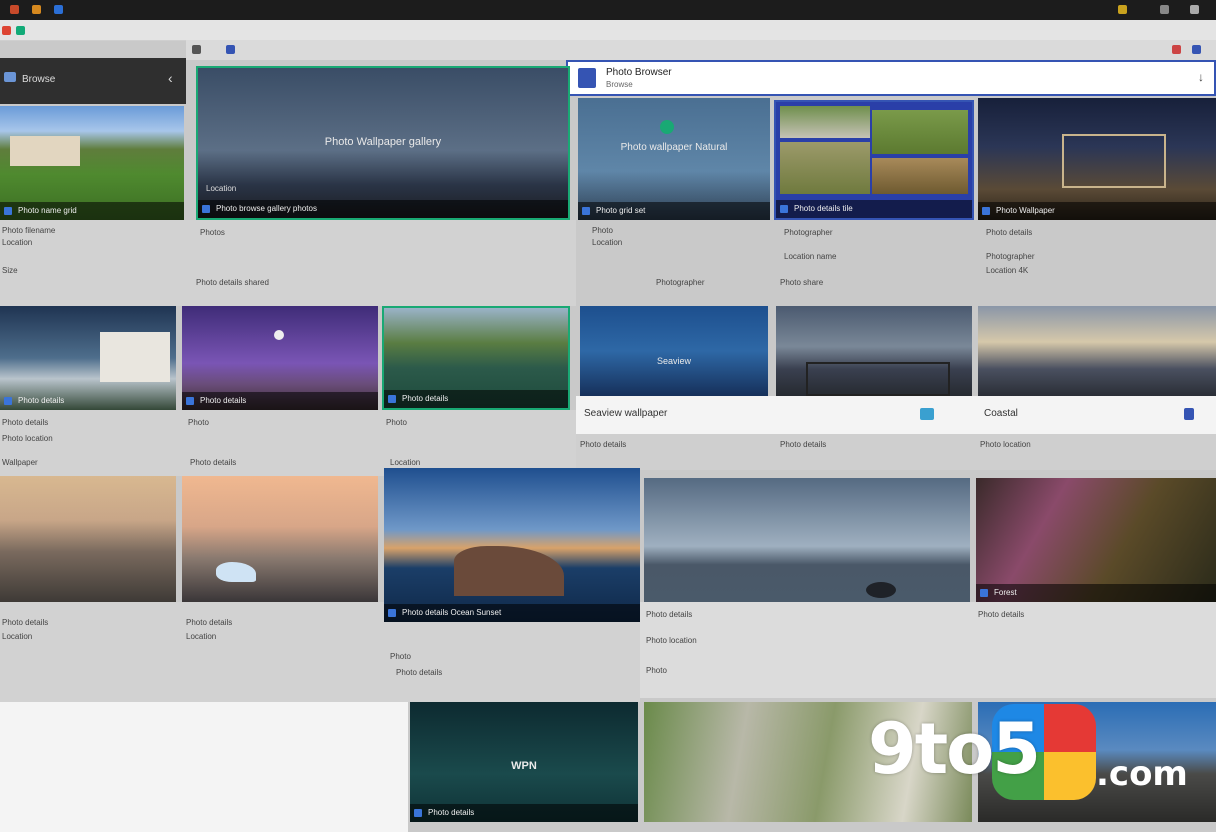 This screenshot has width=1216, height=832. Describe the element at coordinates (93, 81) in the screenshot. I see `sidebar-header: Browse ‹` at that location.